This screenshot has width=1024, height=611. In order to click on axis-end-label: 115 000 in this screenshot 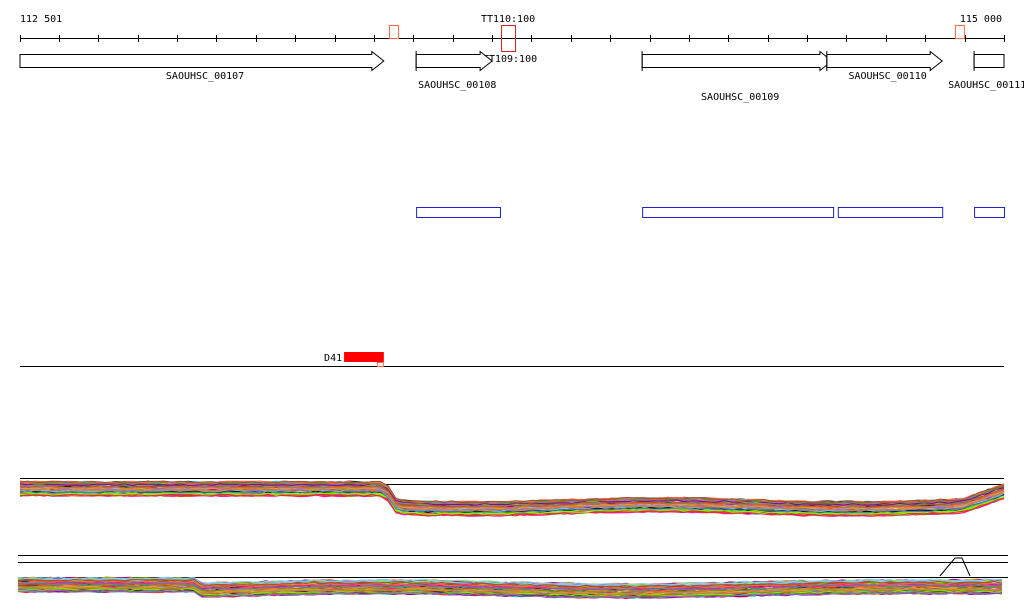, I will do `click(981, 19)`.